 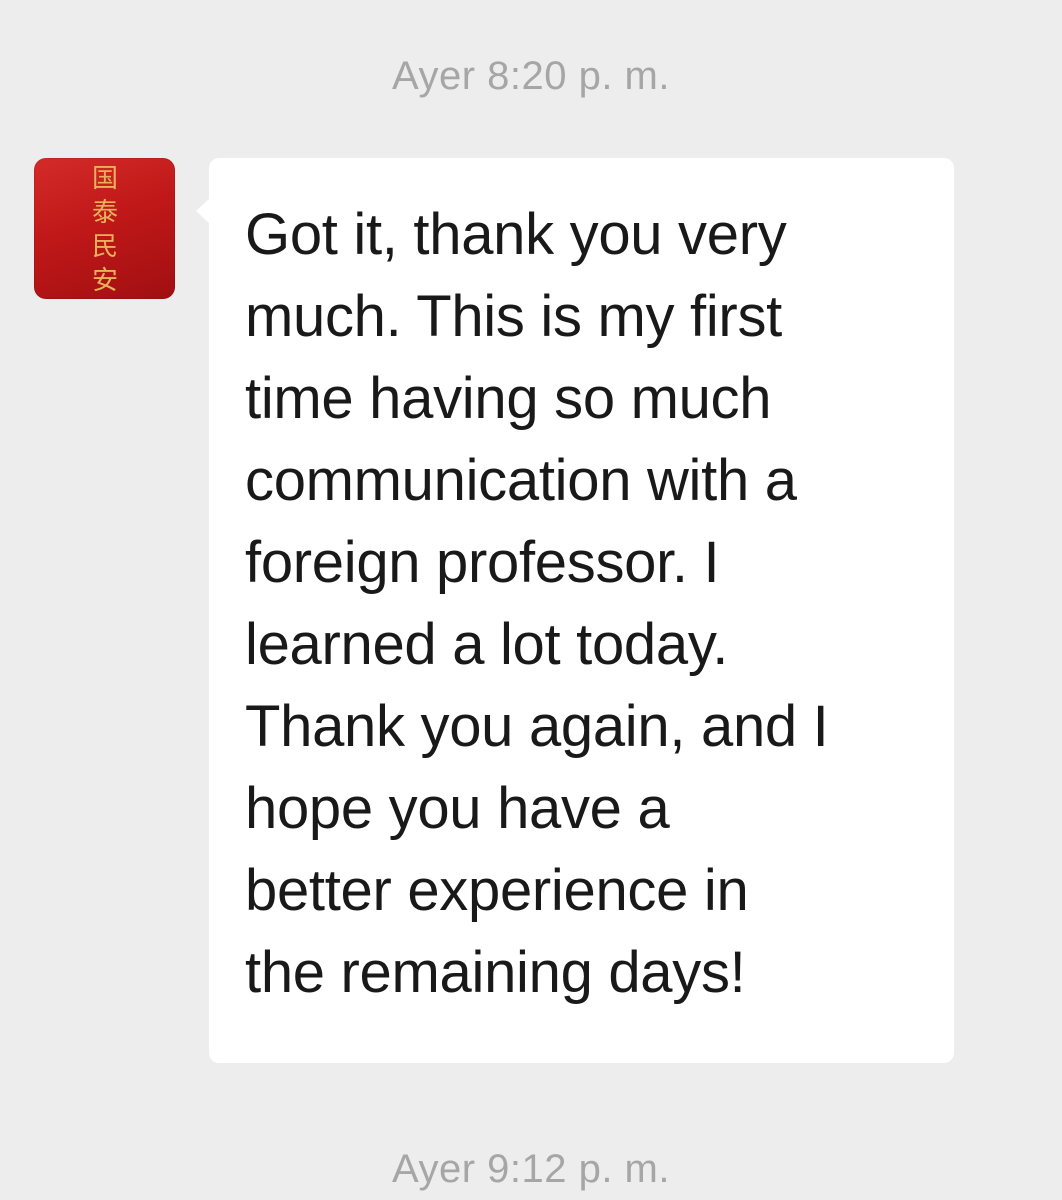 I want to click on bubble-tail, so click(x=203, y=211).